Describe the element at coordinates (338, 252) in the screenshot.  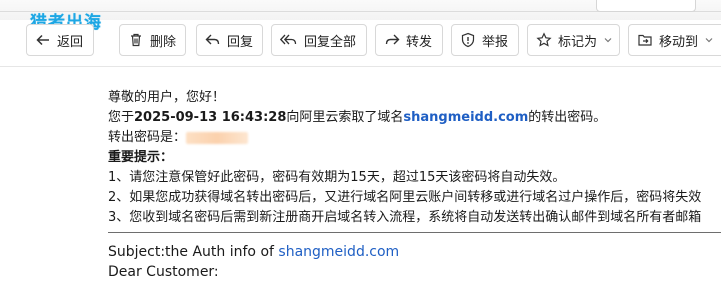
I see `subject-domain-link: shangmeidd.com` at that location.